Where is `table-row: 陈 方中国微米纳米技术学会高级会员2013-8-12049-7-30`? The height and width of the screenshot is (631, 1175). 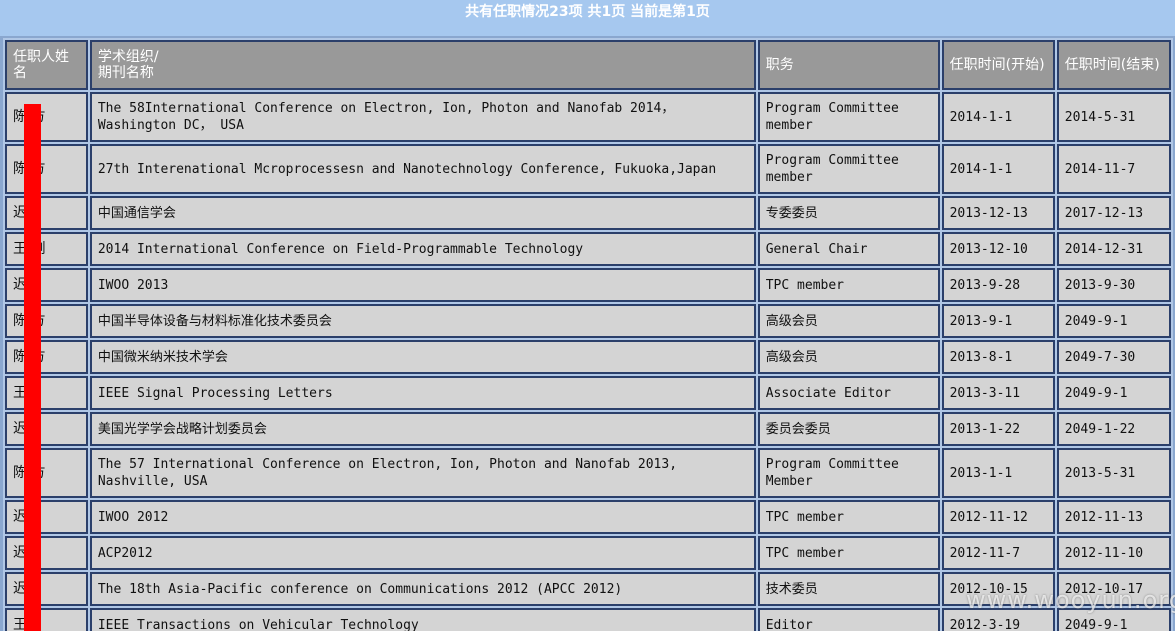
table-row: 陈 方中国微米纳米技术学会高级会员2013-8-12049-7-30 is located at coordinates (588, 357).